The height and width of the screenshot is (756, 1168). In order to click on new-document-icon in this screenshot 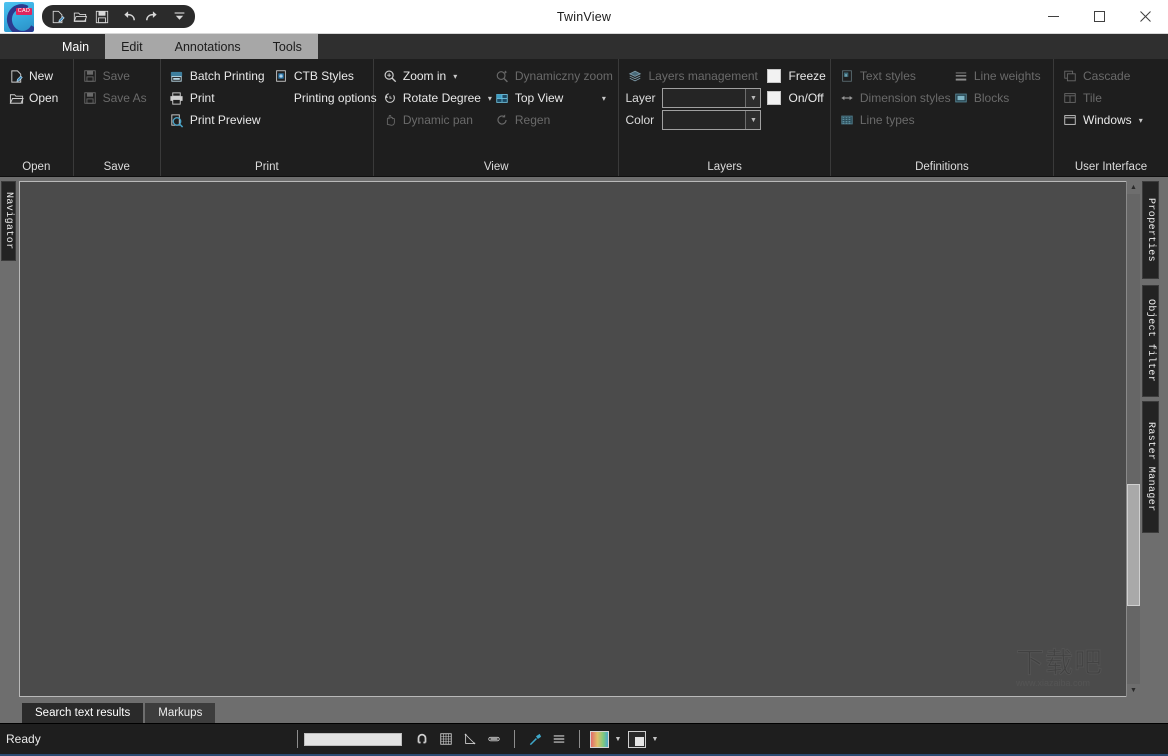, I will do `click(57, 16)`.